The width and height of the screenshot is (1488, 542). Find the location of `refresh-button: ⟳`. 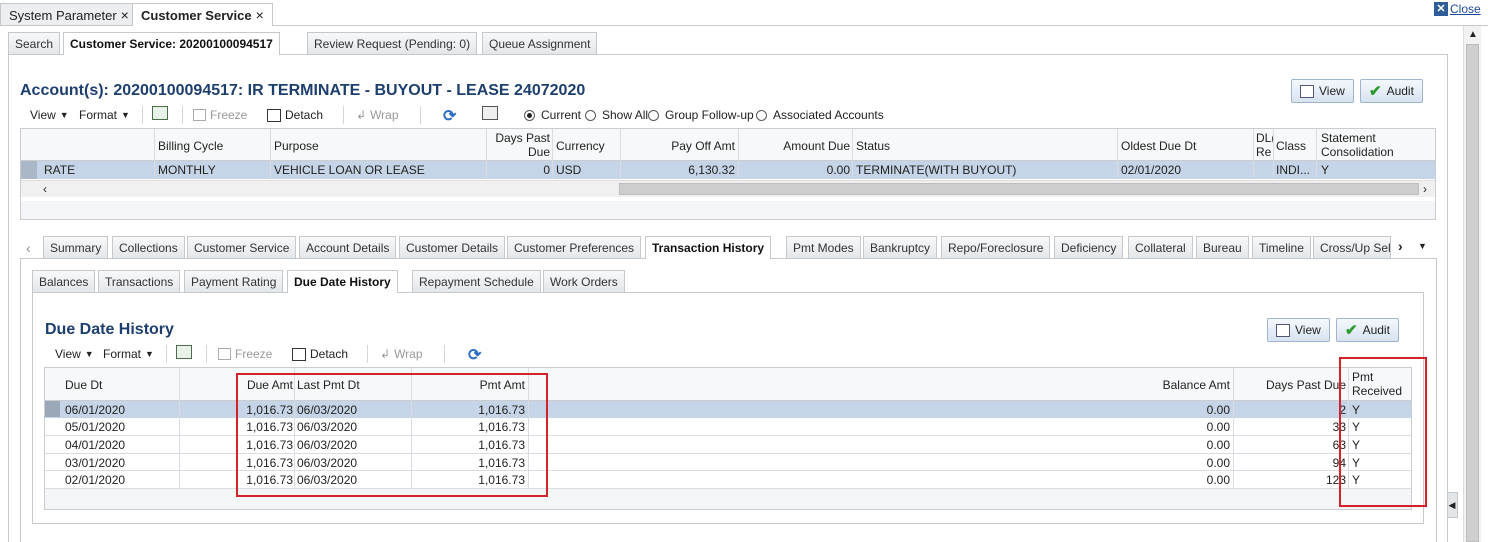

refresh-button: ⟳ is located at coordinates (449, 116).